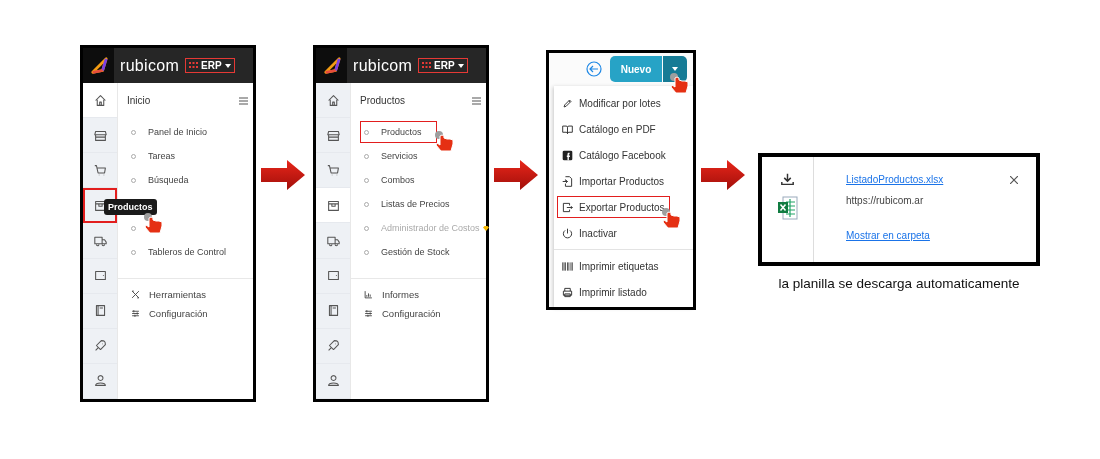 Image resolution: width=1100 pixels, height=459 pixels. I want to click on menu-item: Inactivar, so click(589, 233).